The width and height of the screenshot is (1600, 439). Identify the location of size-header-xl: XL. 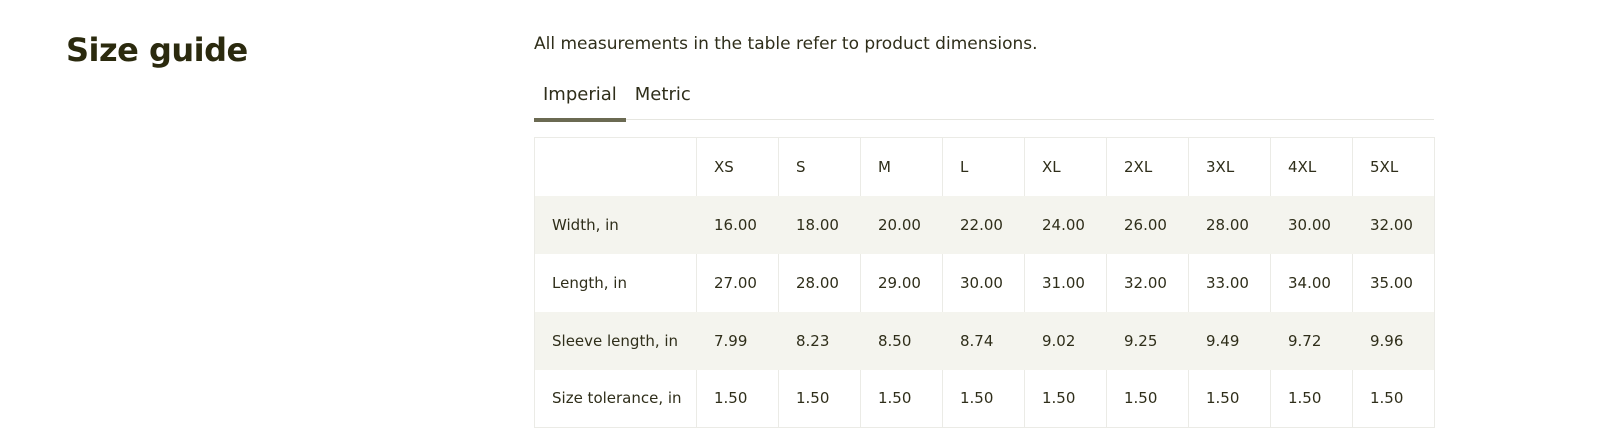
(1065, 166).